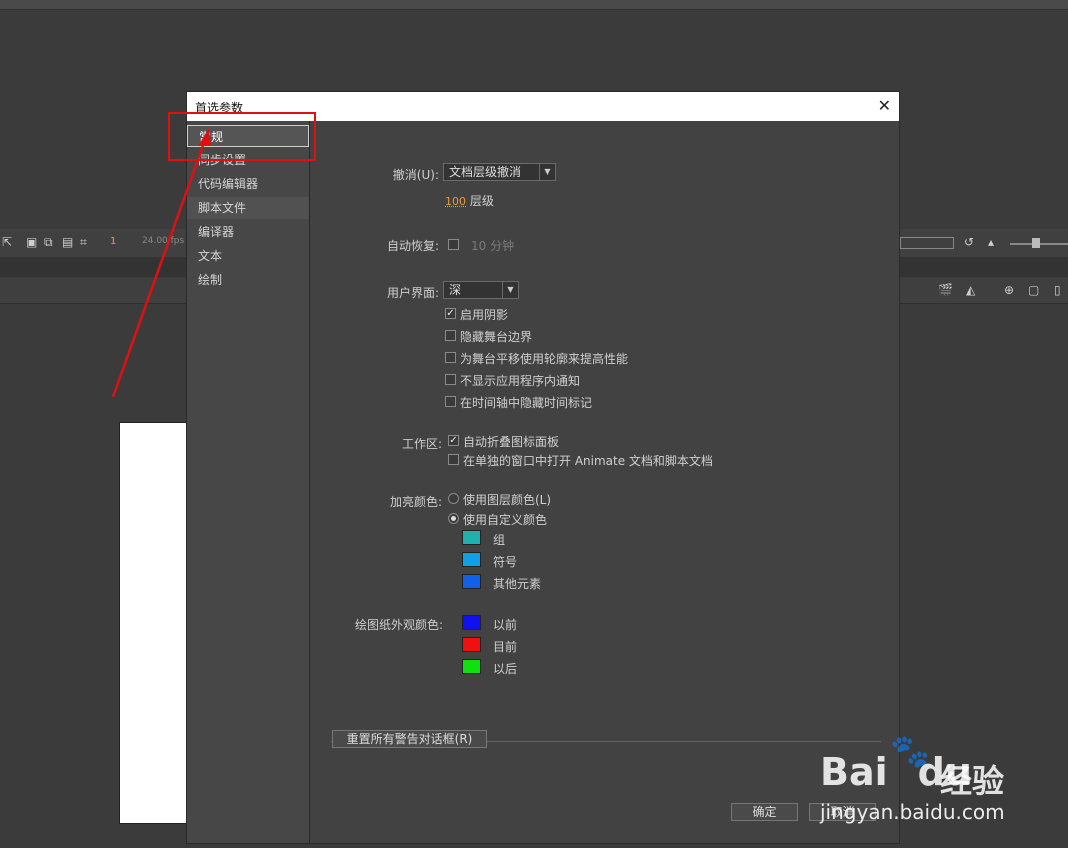  I want to click on watermark-cn: 经验, so click(972, 781).